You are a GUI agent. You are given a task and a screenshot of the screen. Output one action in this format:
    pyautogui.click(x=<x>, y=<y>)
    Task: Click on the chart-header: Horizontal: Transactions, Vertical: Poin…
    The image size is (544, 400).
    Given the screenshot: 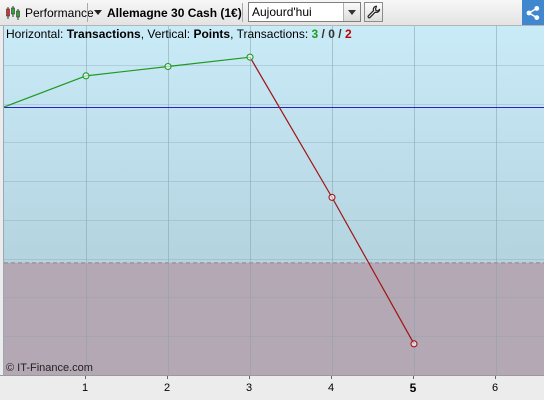 What is the action you would take?
    pyautogui.click(x=179, y=34)
    